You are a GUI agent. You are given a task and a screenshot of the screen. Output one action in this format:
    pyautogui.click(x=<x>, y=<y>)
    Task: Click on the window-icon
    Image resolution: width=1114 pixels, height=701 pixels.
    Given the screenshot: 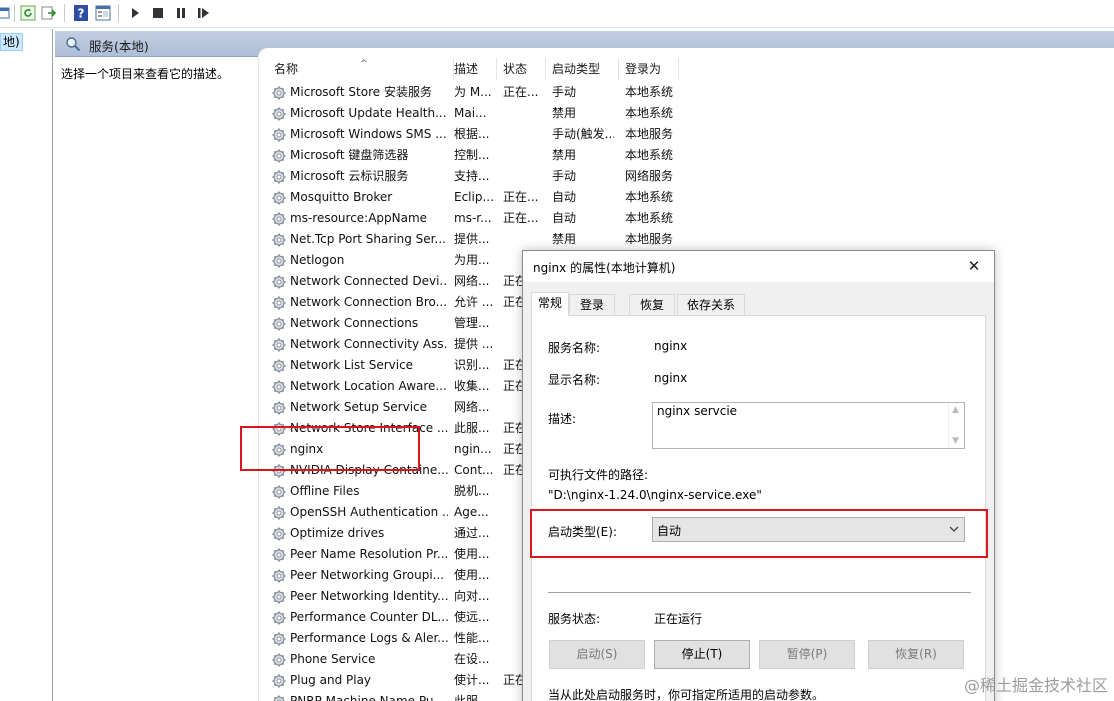 What is the action you would take?
    pyautogui.click(x=6, y=13)
    